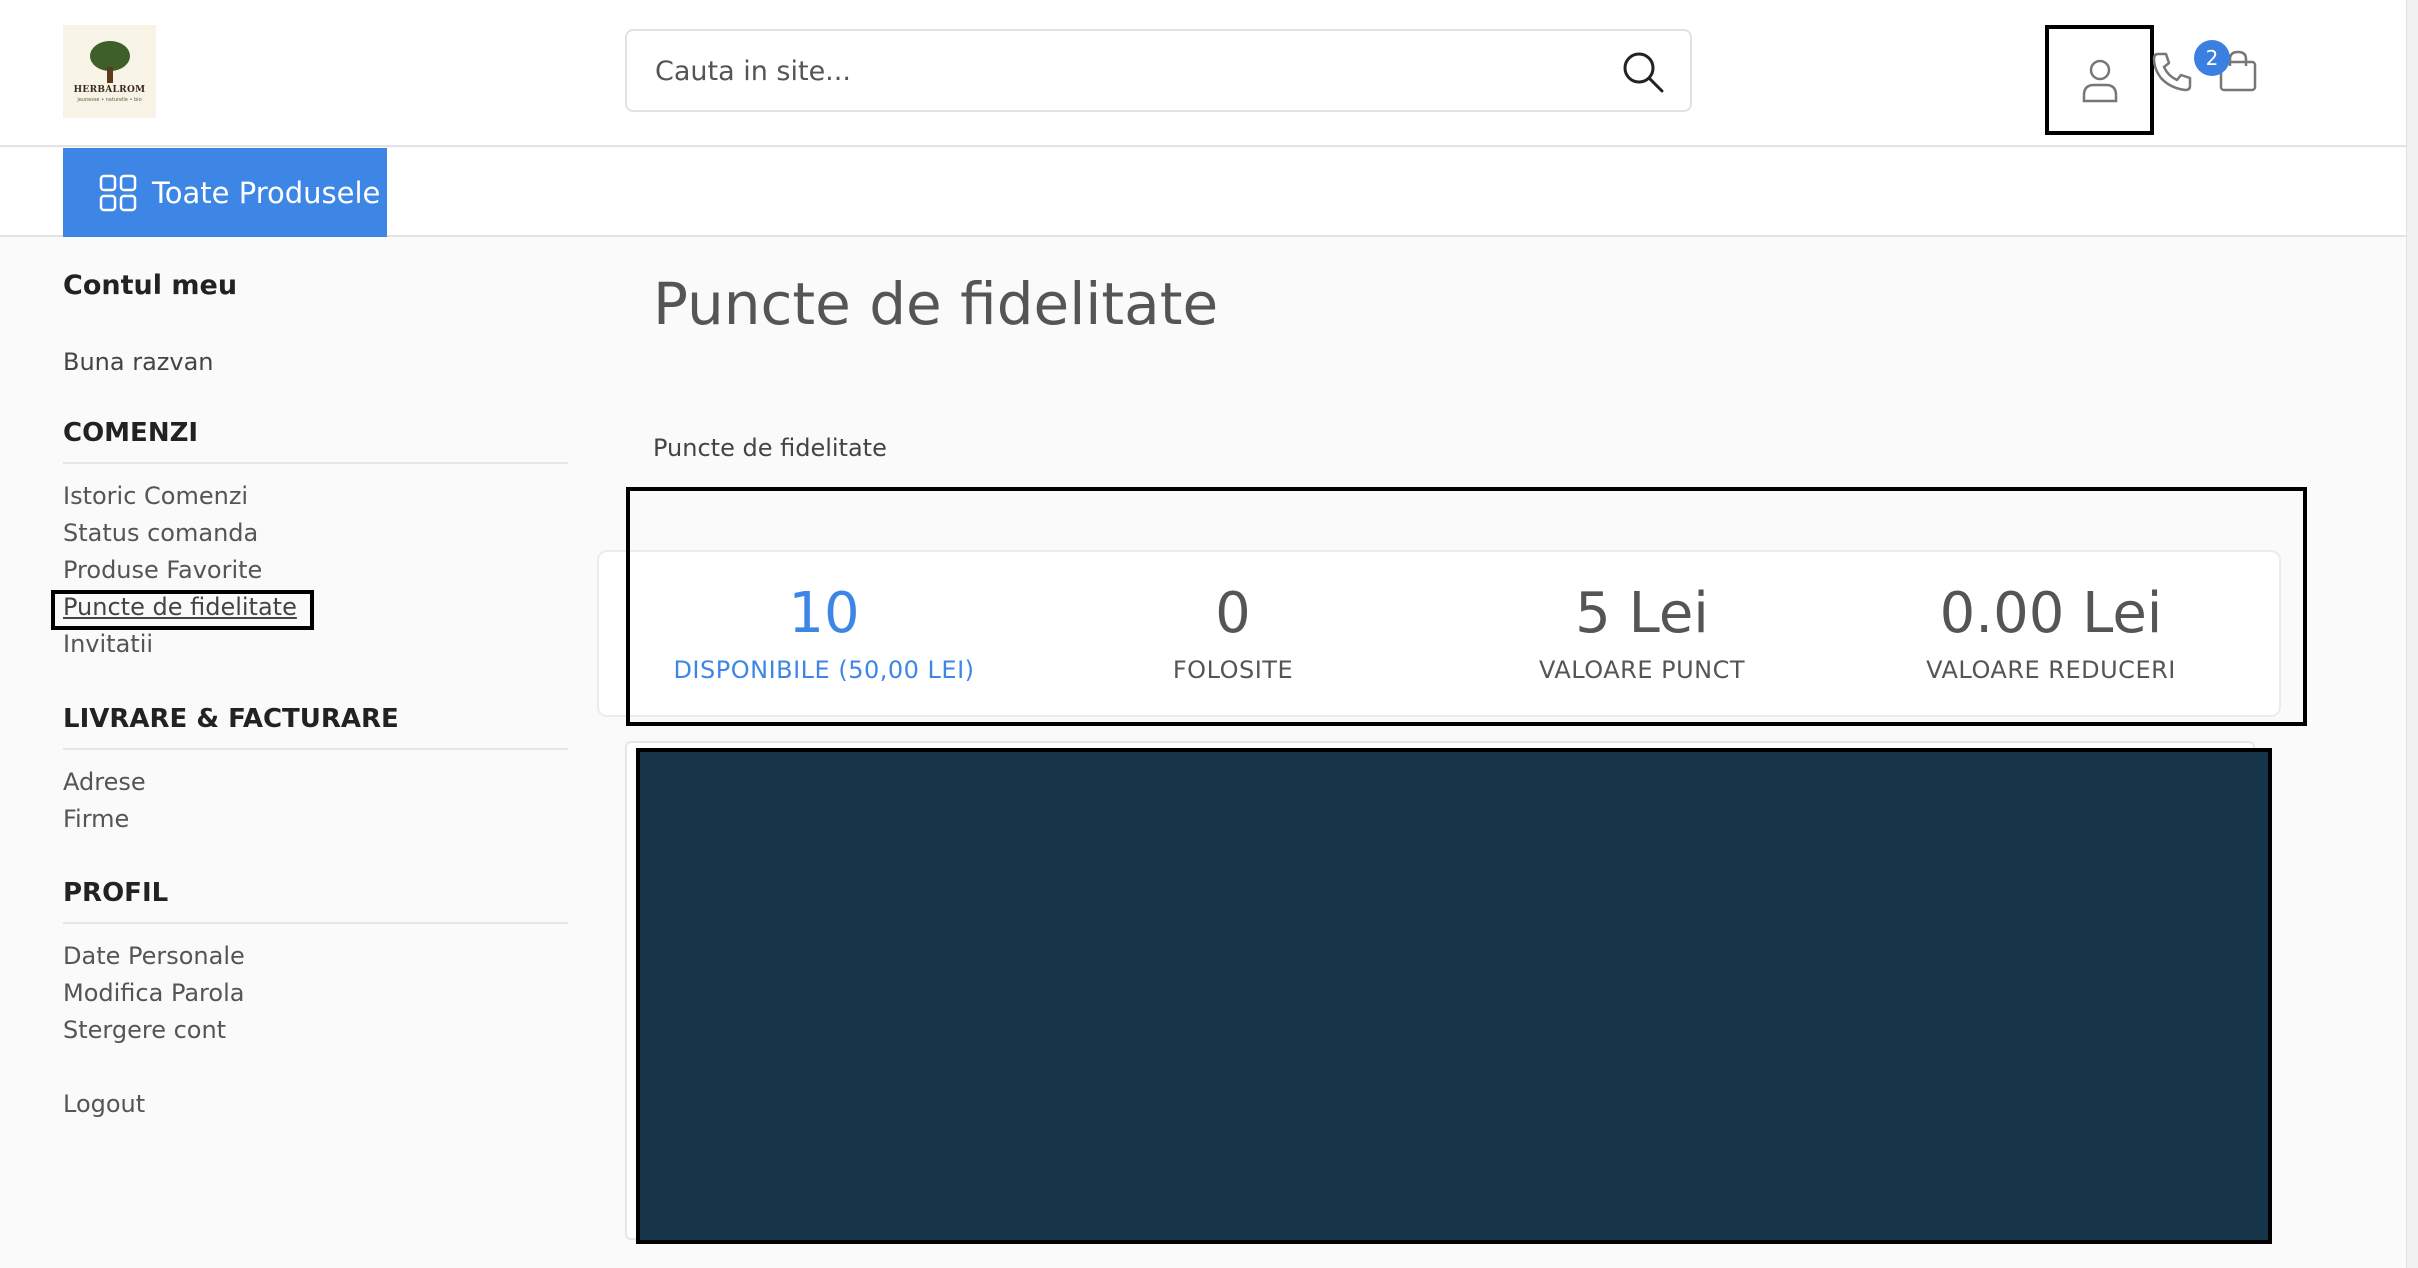  I want to click on user-icon, so click(2099, 81).